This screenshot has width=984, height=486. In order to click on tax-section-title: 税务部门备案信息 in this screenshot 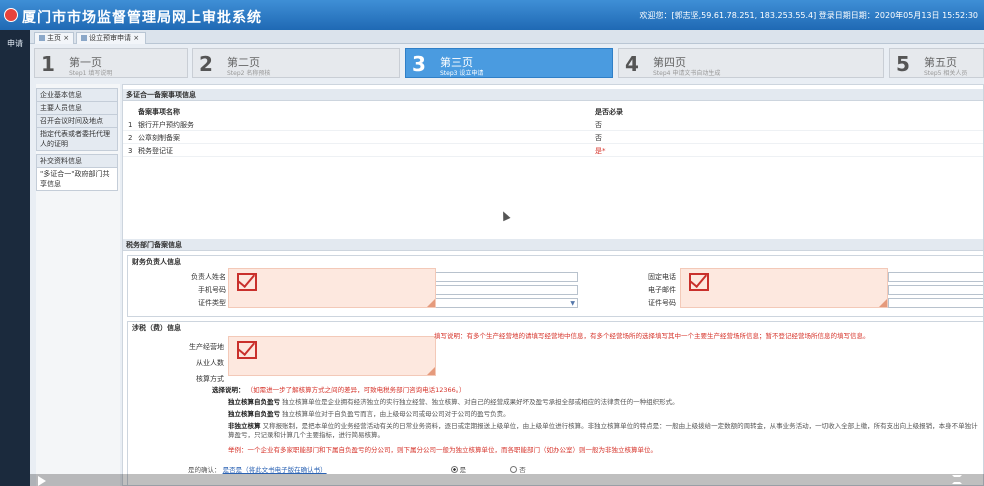, I will do `click(553, 245)`.